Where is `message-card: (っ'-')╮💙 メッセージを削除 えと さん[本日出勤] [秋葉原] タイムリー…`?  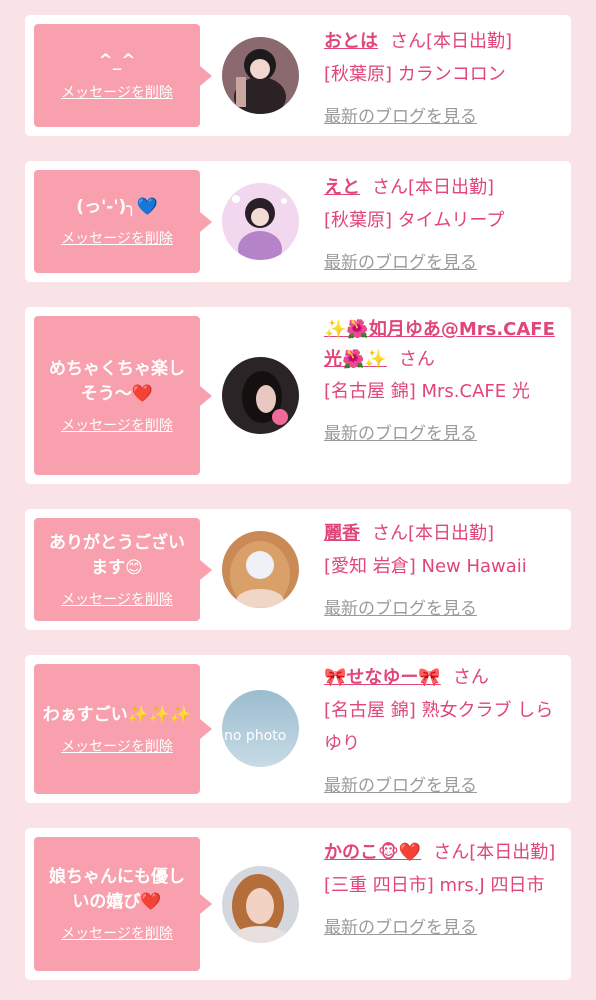 message-card: (っ'-')╮💙 メッセージを削除 えと さん[本日出勤] [秋葉原] タイムリー… is located at coordinates (298, 221).